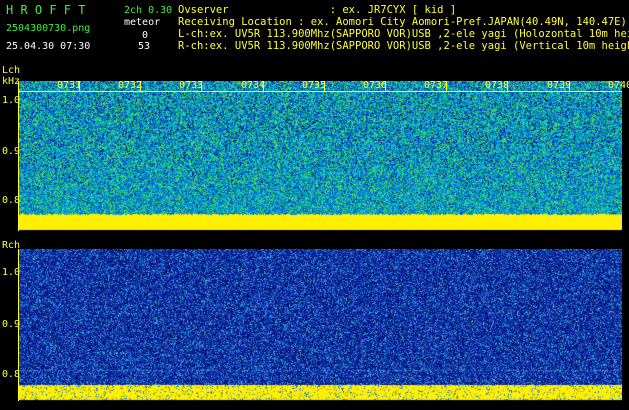  I want to click on lch-time-tick-label: 0731, so click(69, 85).